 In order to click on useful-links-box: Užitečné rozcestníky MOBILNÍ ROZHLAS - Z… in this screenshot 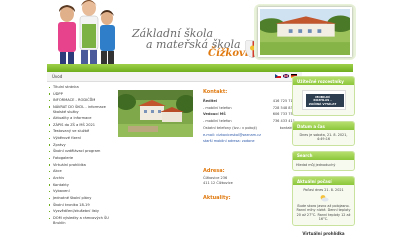, I will do `click(323, 96)`.